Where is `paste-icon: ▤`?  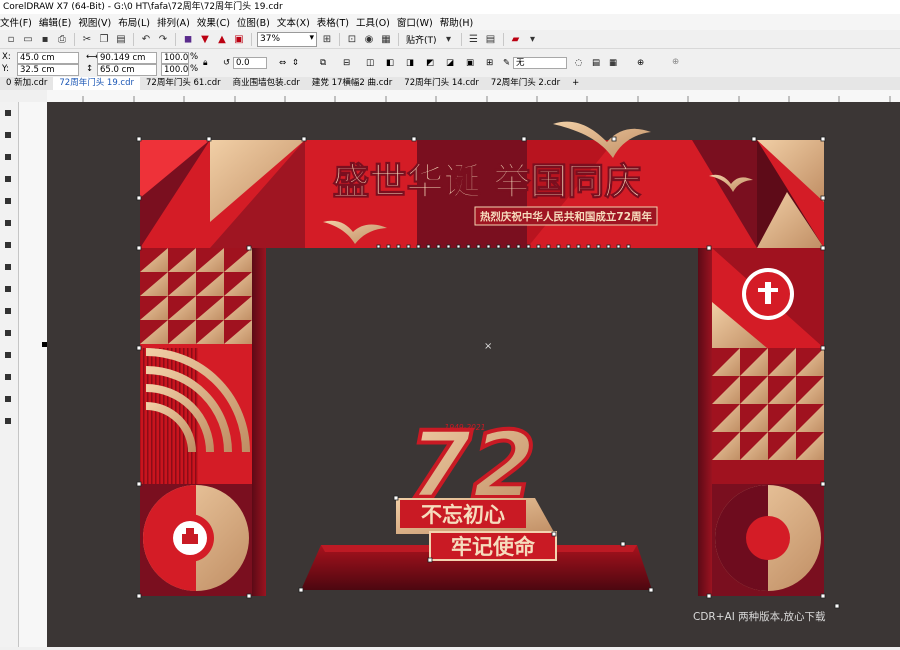
paste-icon: ▤ is located at coordinates (121, 39).